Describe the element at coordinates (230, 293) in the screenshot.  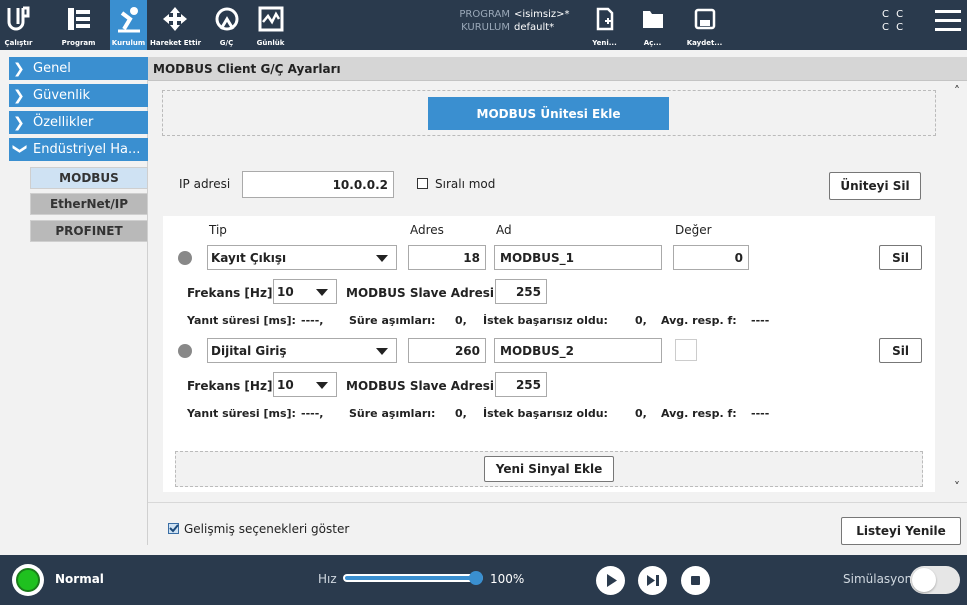
I see `frequency-label: Frekans [Hz]` at that location.